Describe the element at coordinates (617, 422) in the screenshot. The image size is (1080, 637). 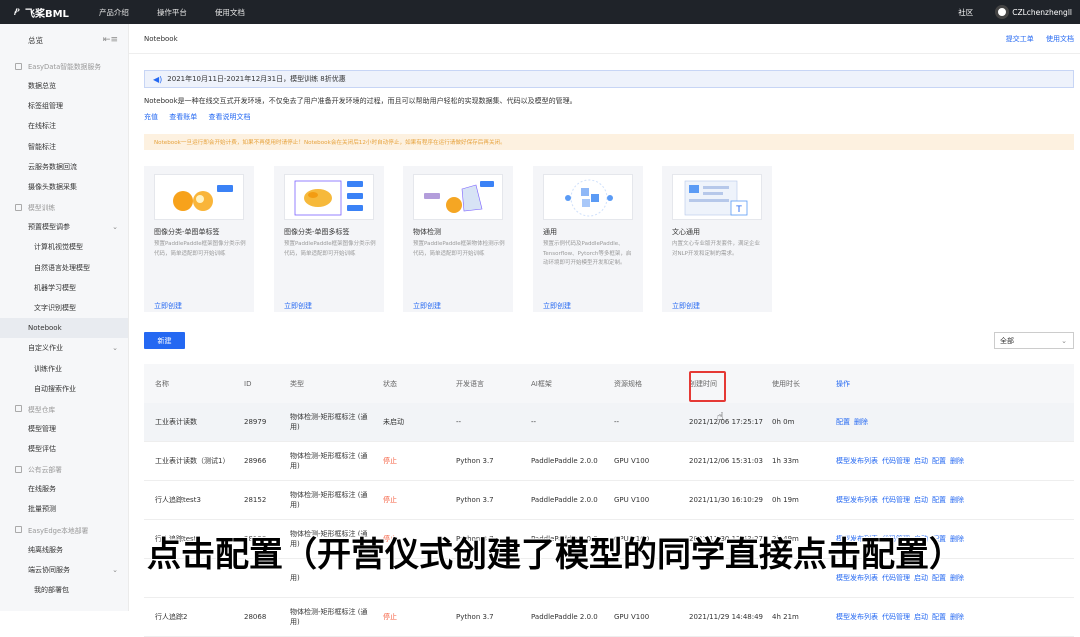
I see `cell-spec: --` at that location.